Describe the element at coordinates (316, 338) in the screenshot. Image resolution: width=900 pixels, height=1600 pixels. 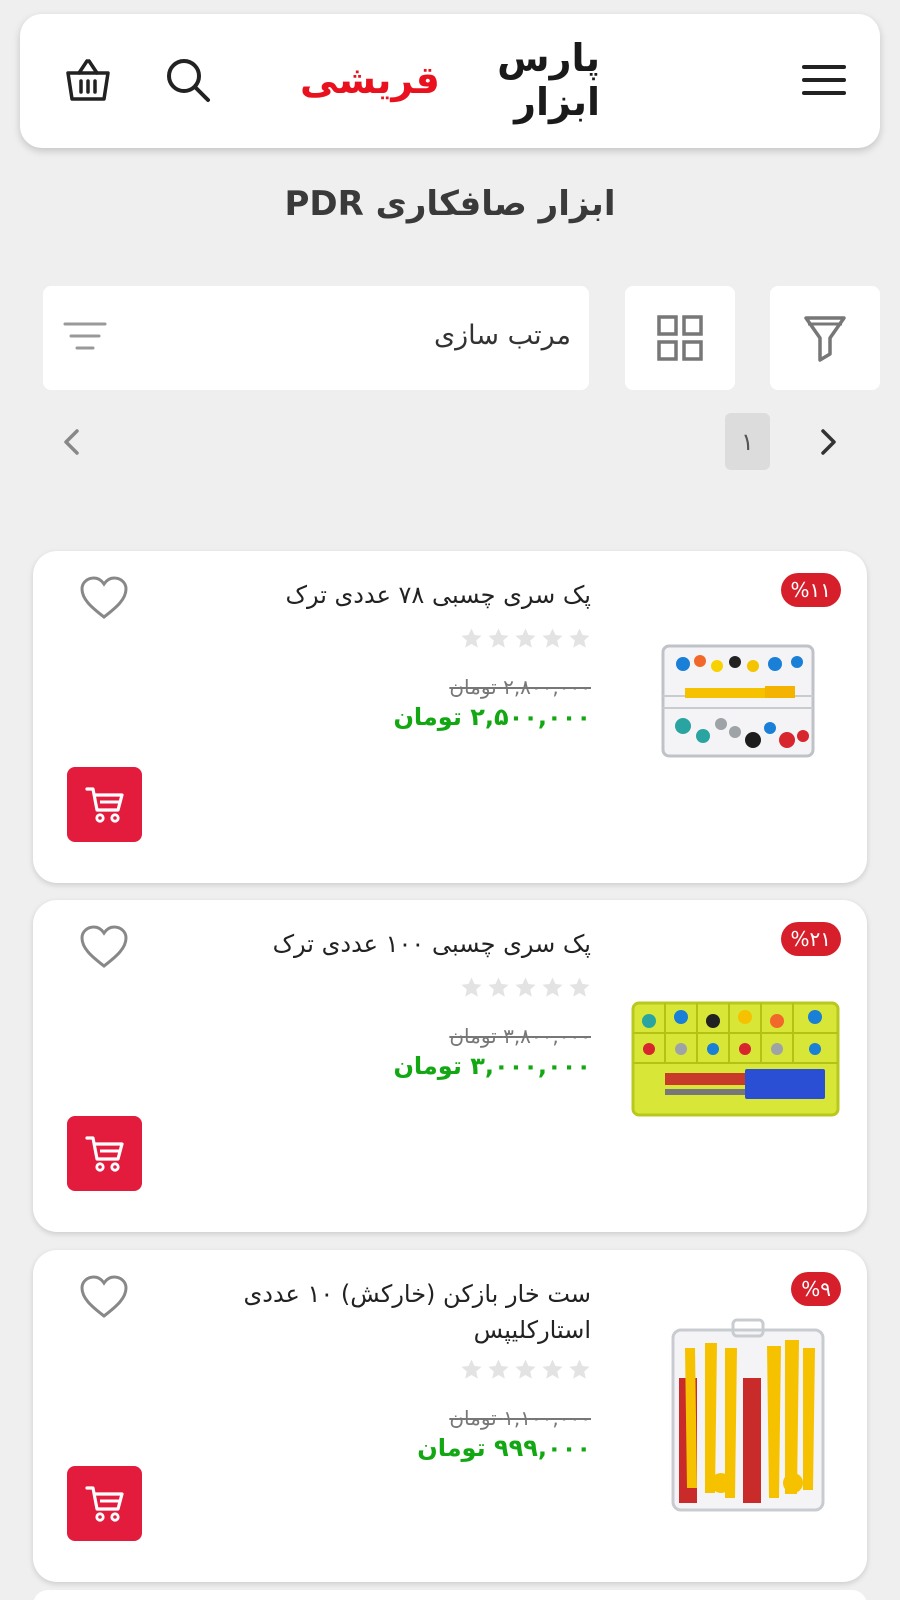
I see `sort-dropdown: مرتب سازی` at that location.